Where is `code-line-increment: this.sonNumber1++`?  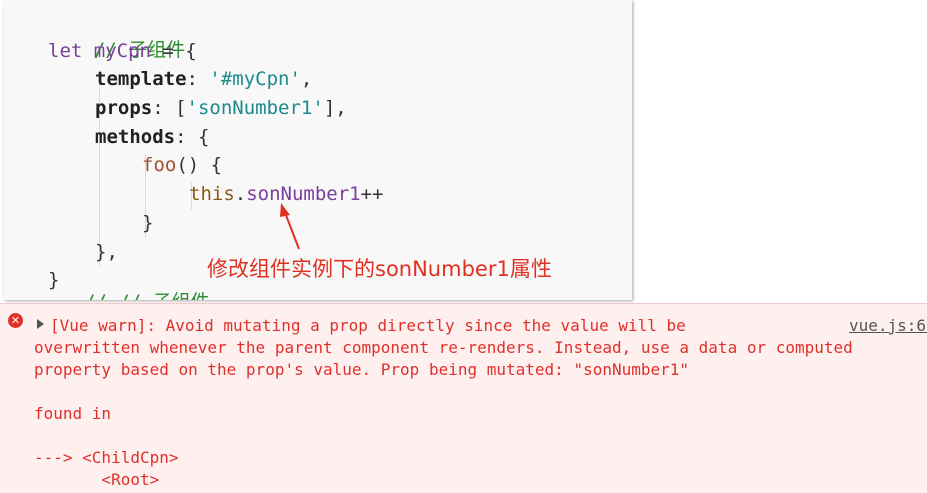 code-line-increment: this.sonNumber1++ is located at coordinates (286, 194).